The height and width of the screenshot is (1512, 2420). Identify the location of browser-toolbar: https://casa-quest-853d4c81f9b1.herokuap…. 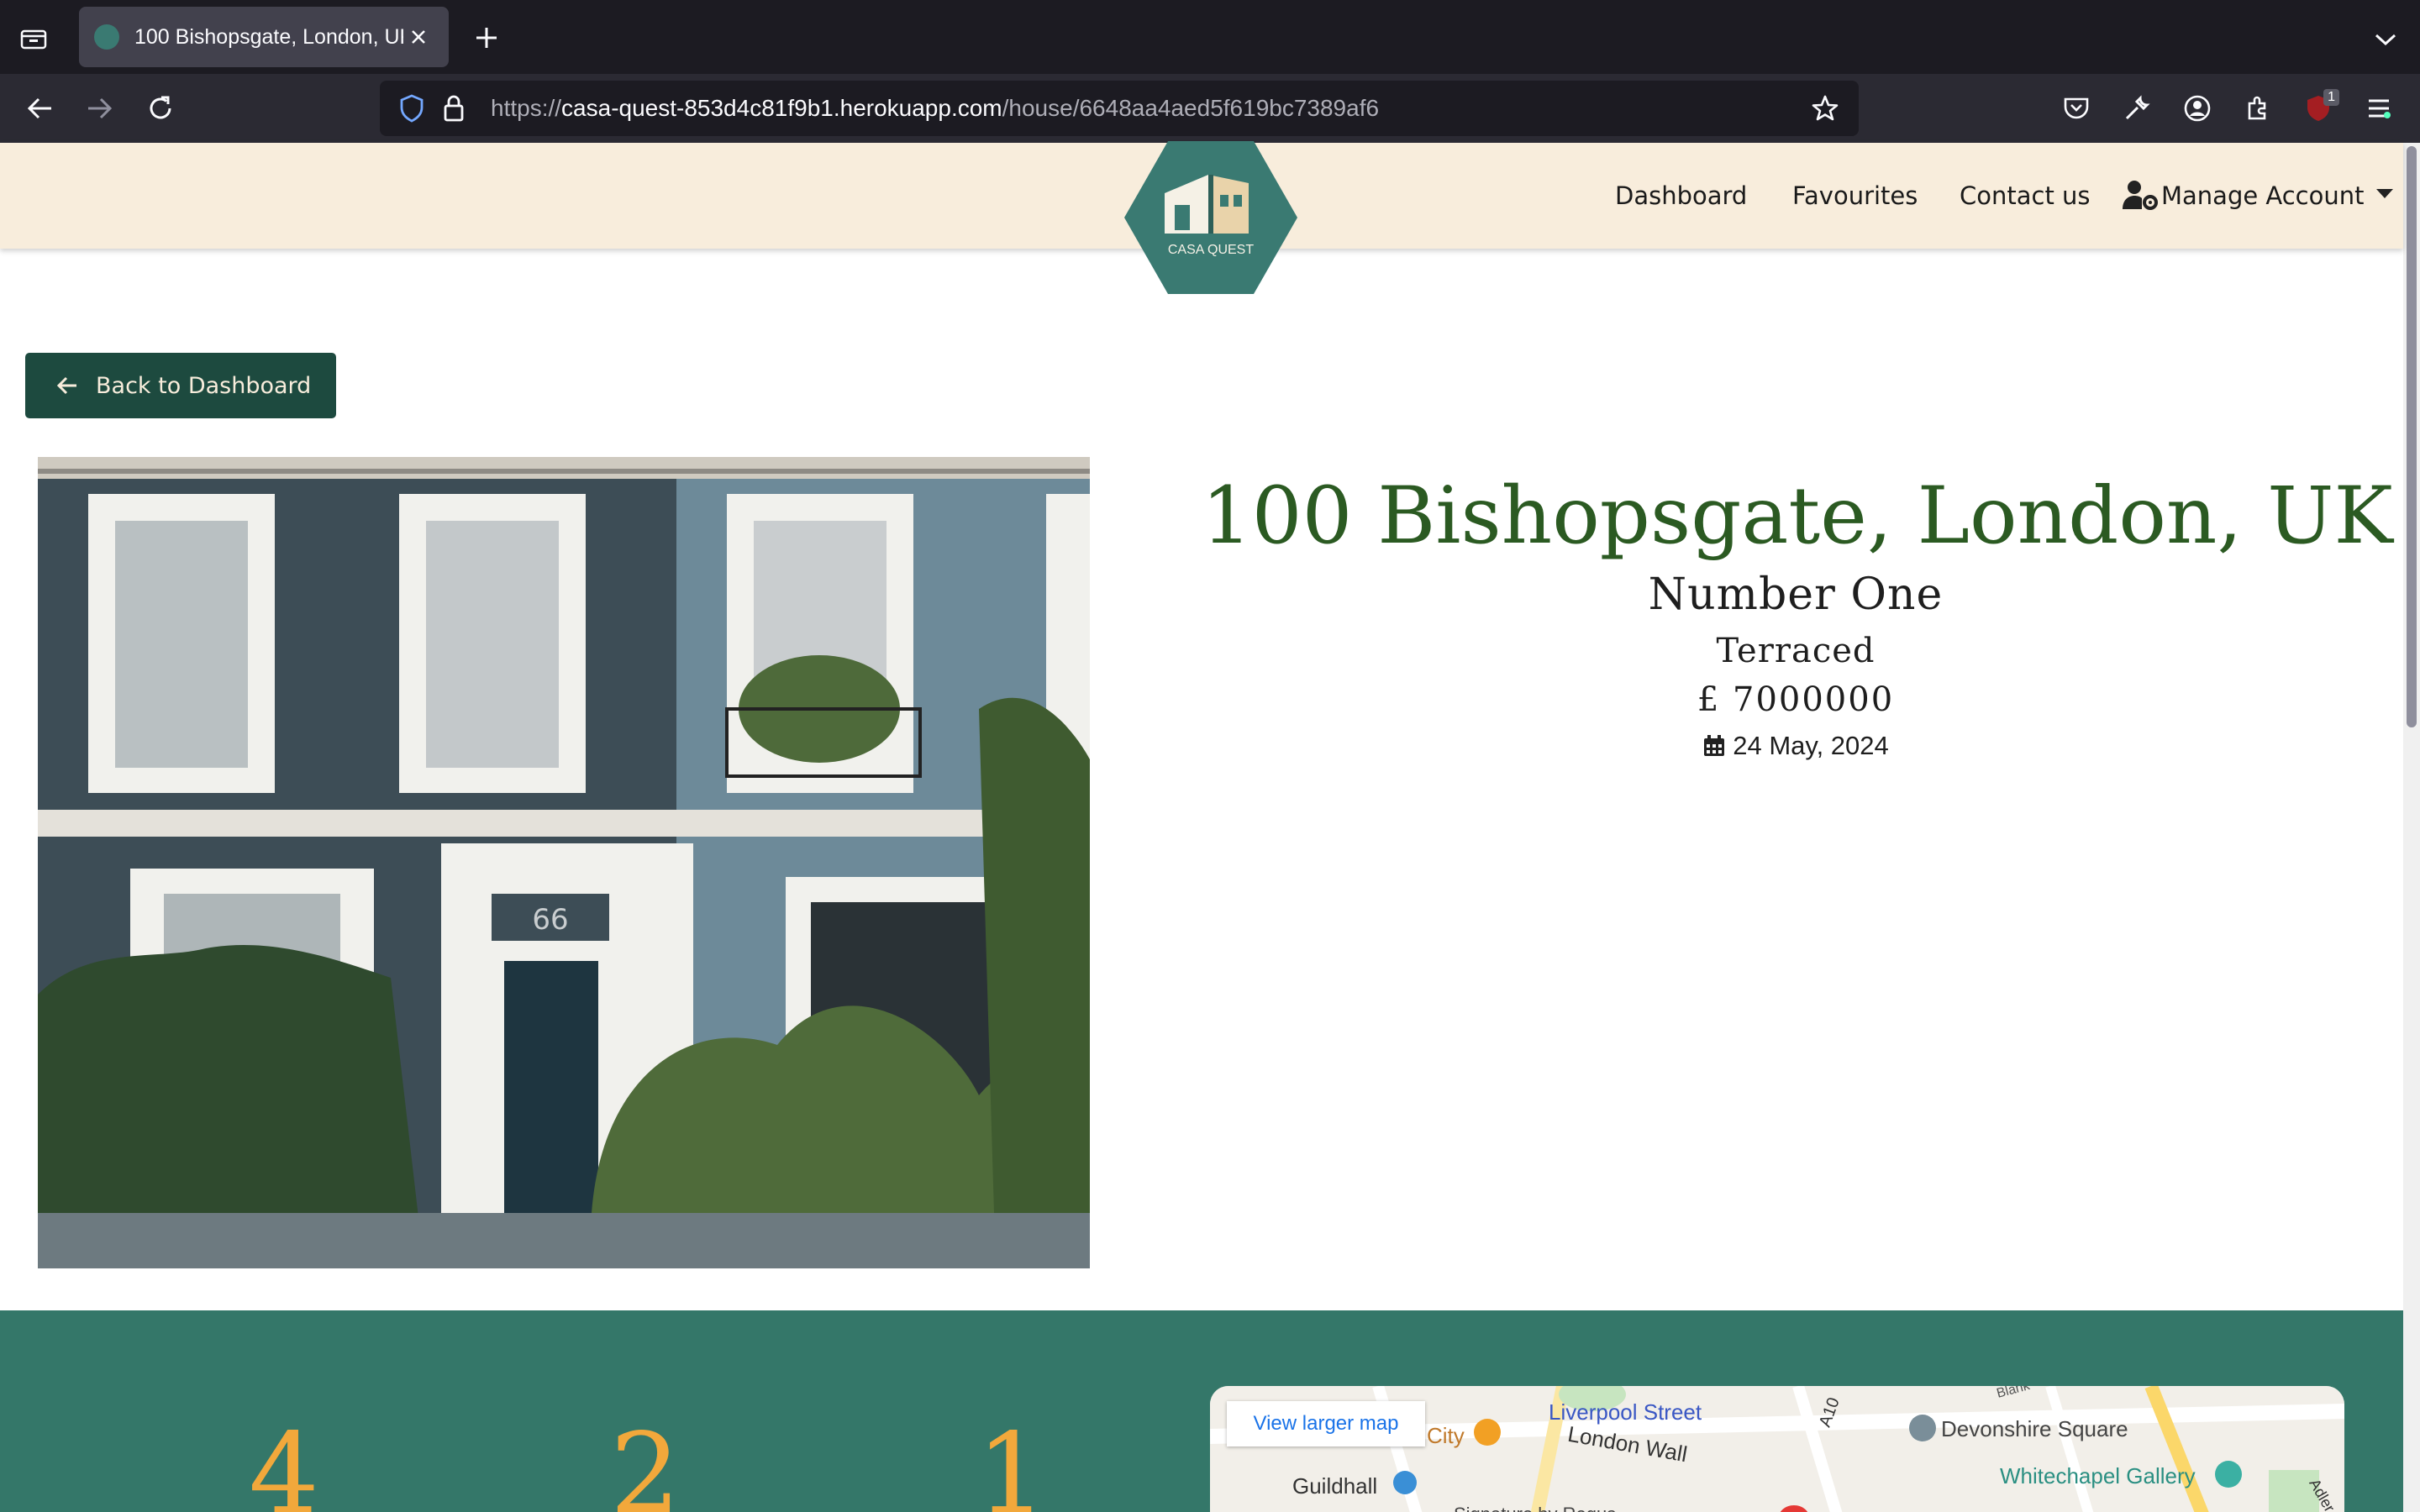
(1210, 108).